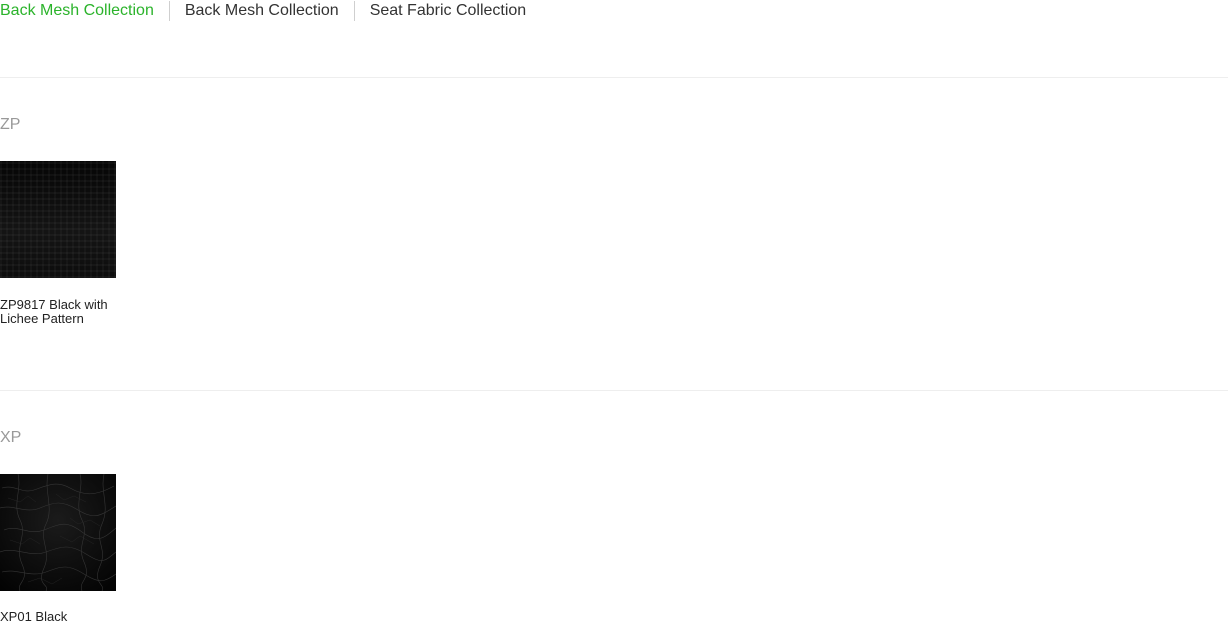 The width and height of the screenshot is (1228, 622). Describe the element at coordinates (58, 312) in the screenshot. I see `item-name-zp9817: ZP9817 Black with Lichee Pattern` at that location.